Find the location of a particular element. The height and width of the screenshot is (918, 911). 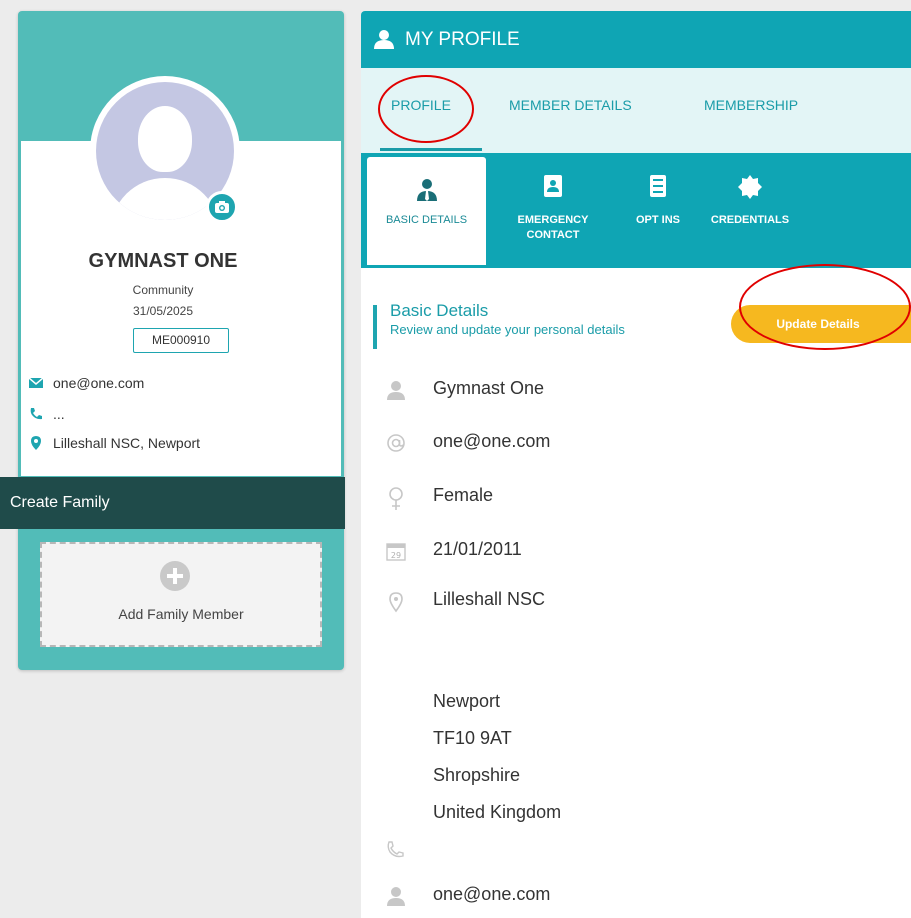

tab-member-details: MEMBER DETAILS is located at coordinates (570, 105).